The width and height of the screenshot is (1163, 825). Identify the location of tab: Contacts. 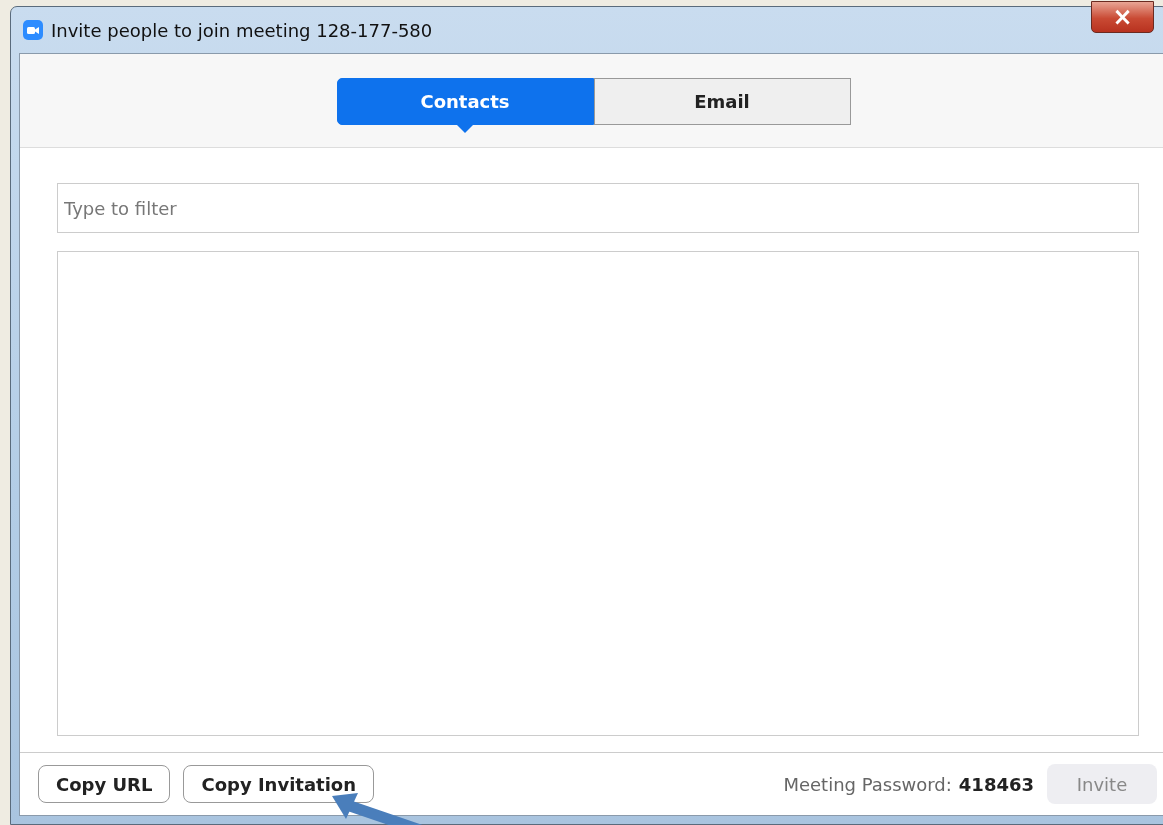
(465, 101).